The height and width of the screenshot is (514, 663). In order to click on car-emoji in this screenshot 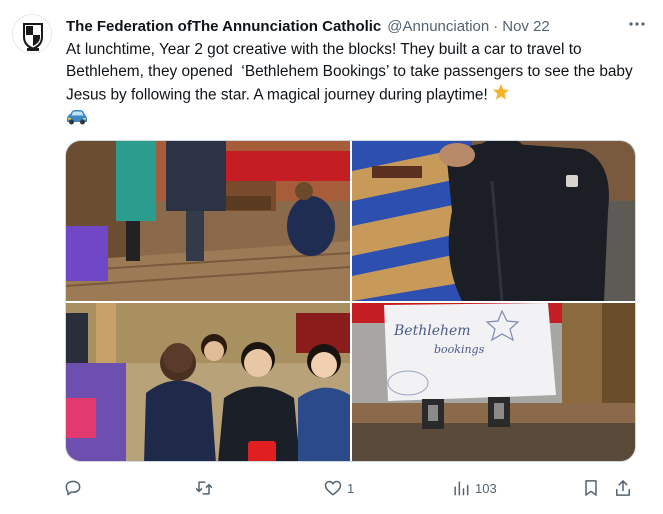, I will do `click(77, 120)`.